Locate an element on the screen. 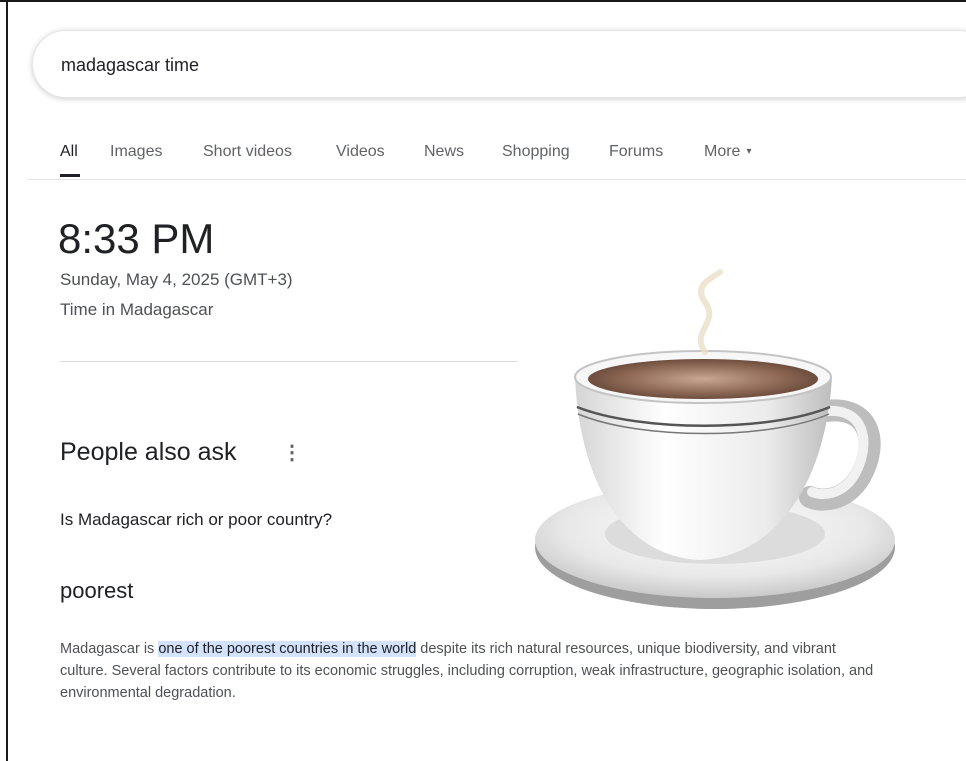  chevron-down-icon: ▾ is located at coordinates (749, 151).